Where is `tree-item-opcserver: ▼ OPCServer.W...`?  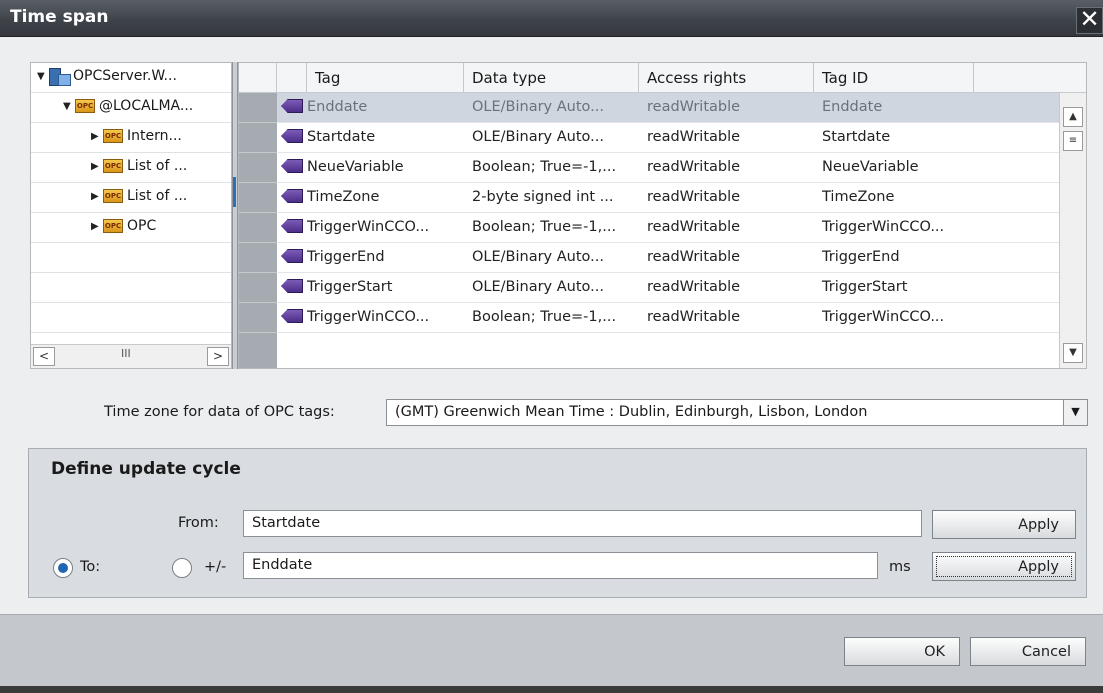 tree-item-opcserver: ▼ OPCServer.W... is located at coordinates (131, 78).